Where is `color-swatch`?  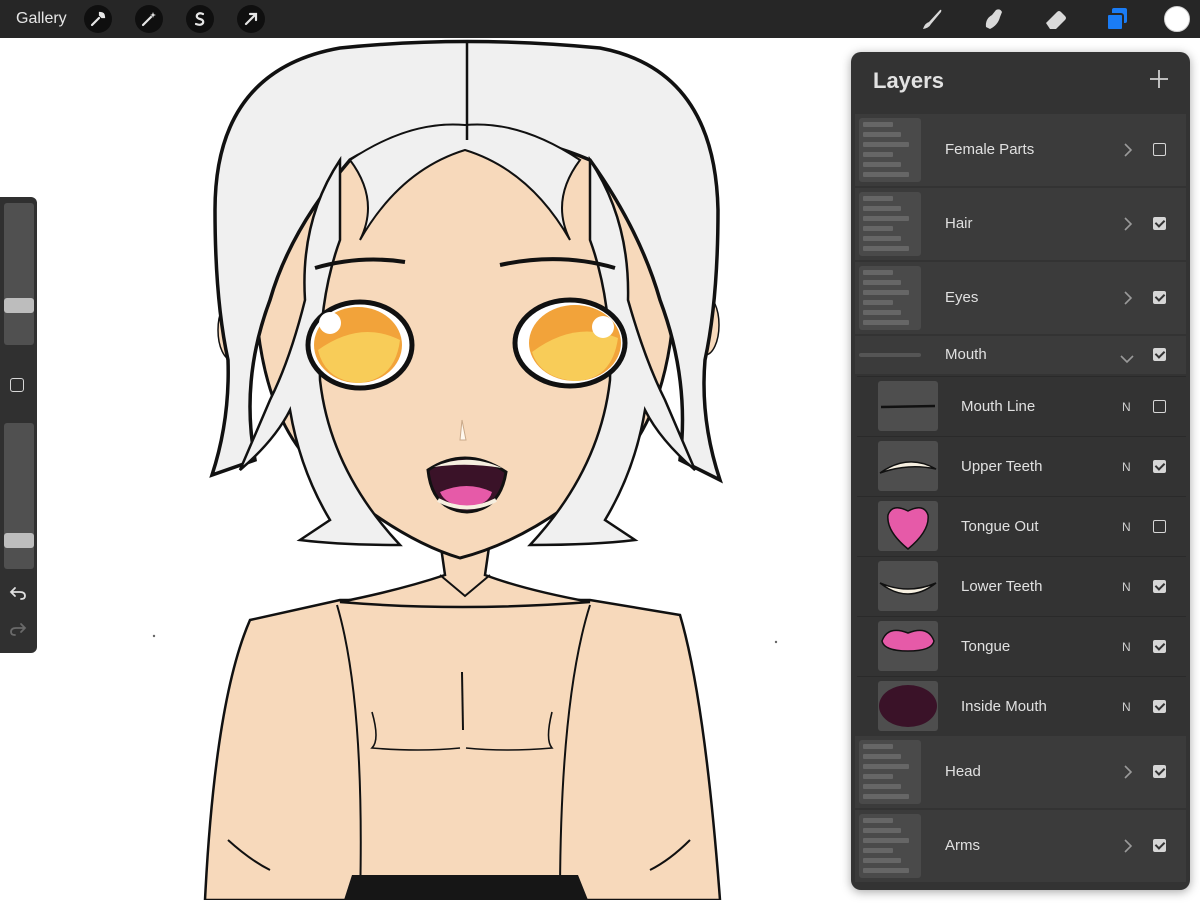
color-swatch is located at coordinates (1177, 19).